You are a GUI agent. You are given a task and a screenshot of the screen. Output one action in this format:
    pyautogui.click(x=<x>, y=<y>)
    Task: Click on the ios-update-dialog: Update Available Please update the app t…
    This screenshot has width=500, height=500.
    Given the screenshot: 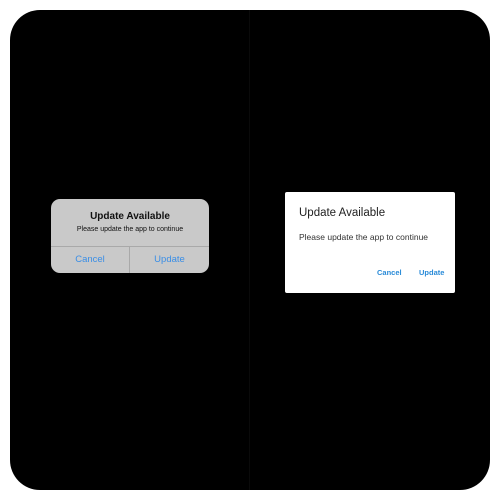 What is the action you would take?
    pyautogui.click(x=130, y=236)
    